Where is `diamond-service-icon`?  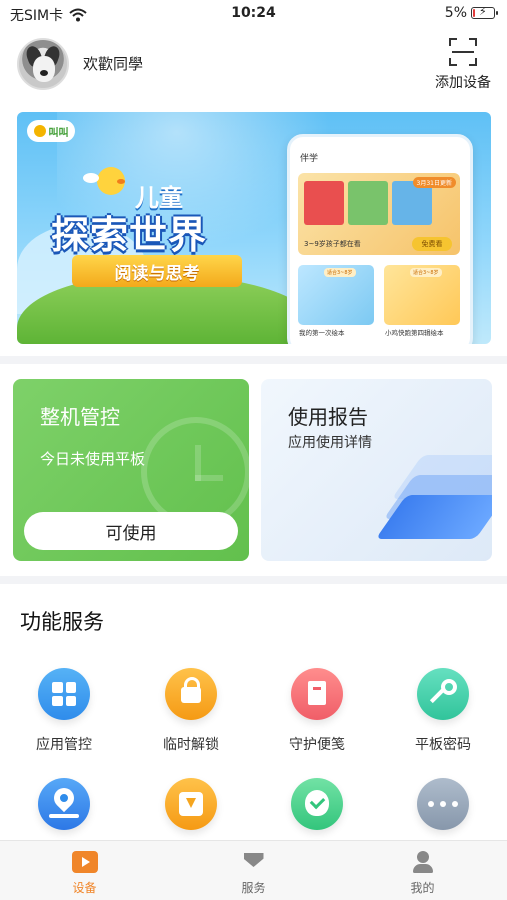 diamond-service-icon is located at coordinates (254, 862).